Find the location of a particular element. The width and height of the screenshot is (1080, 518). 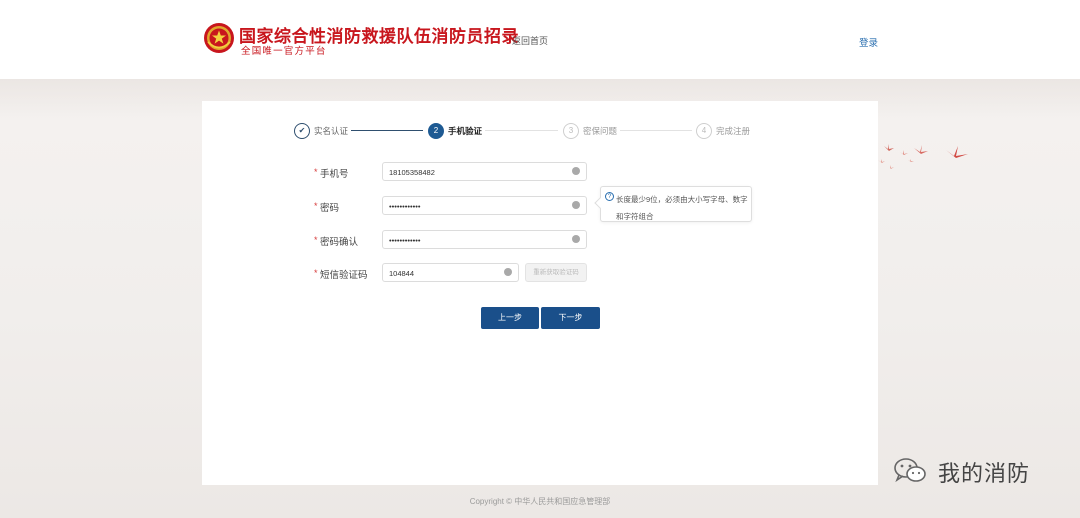

step-label: 实名认证 is located at coordinates (331, 131).